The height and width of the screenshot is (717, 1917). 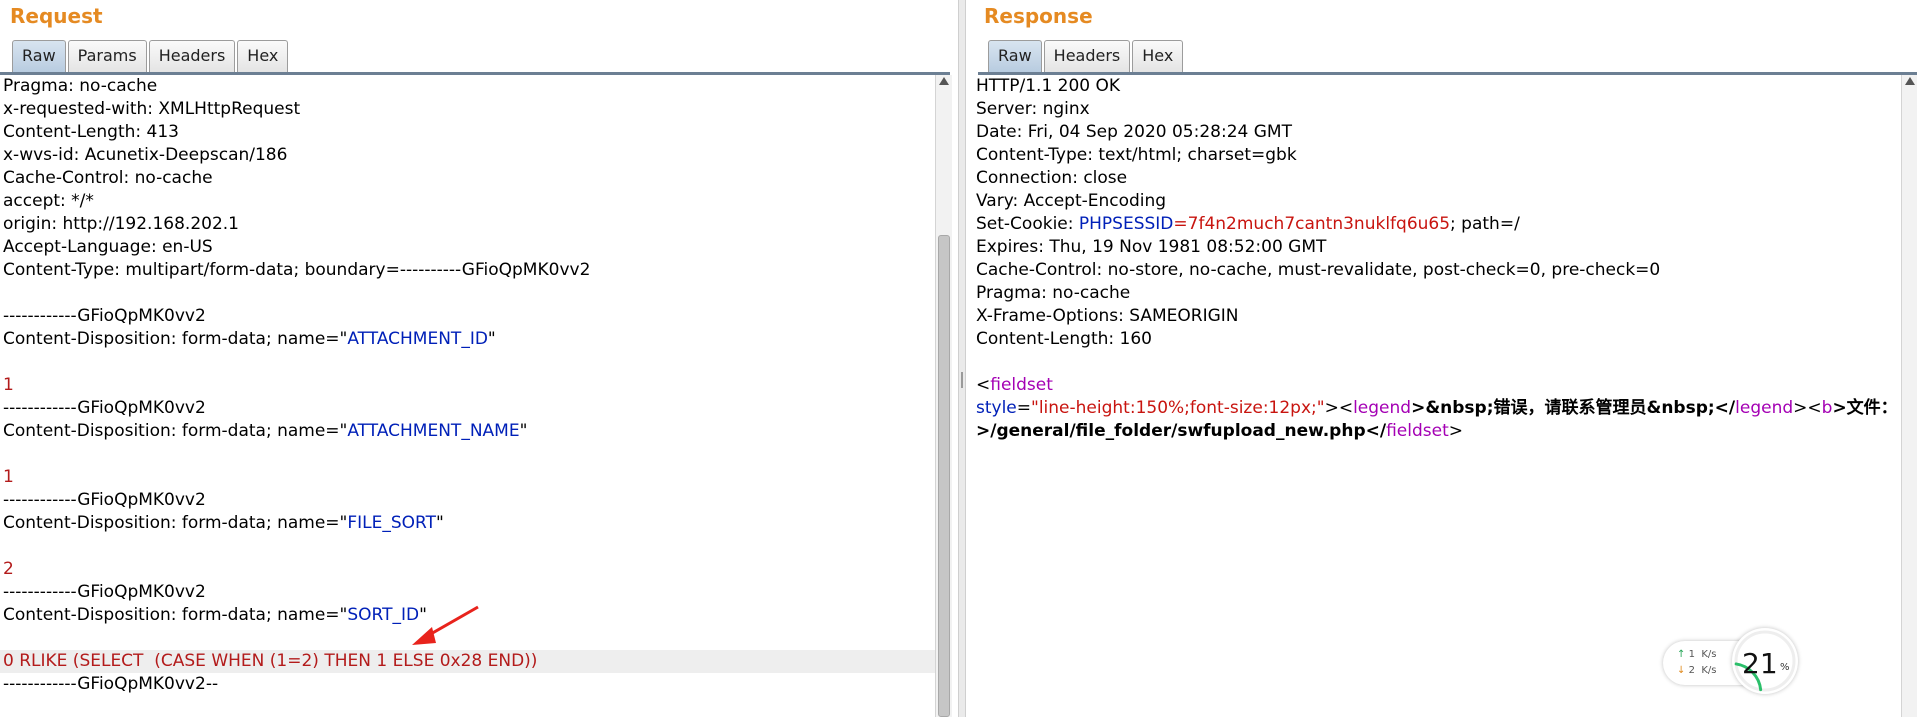 I want to click on response-line-text: Content-Type: text/html; charset=gbk, so click(x=1136, y=155).